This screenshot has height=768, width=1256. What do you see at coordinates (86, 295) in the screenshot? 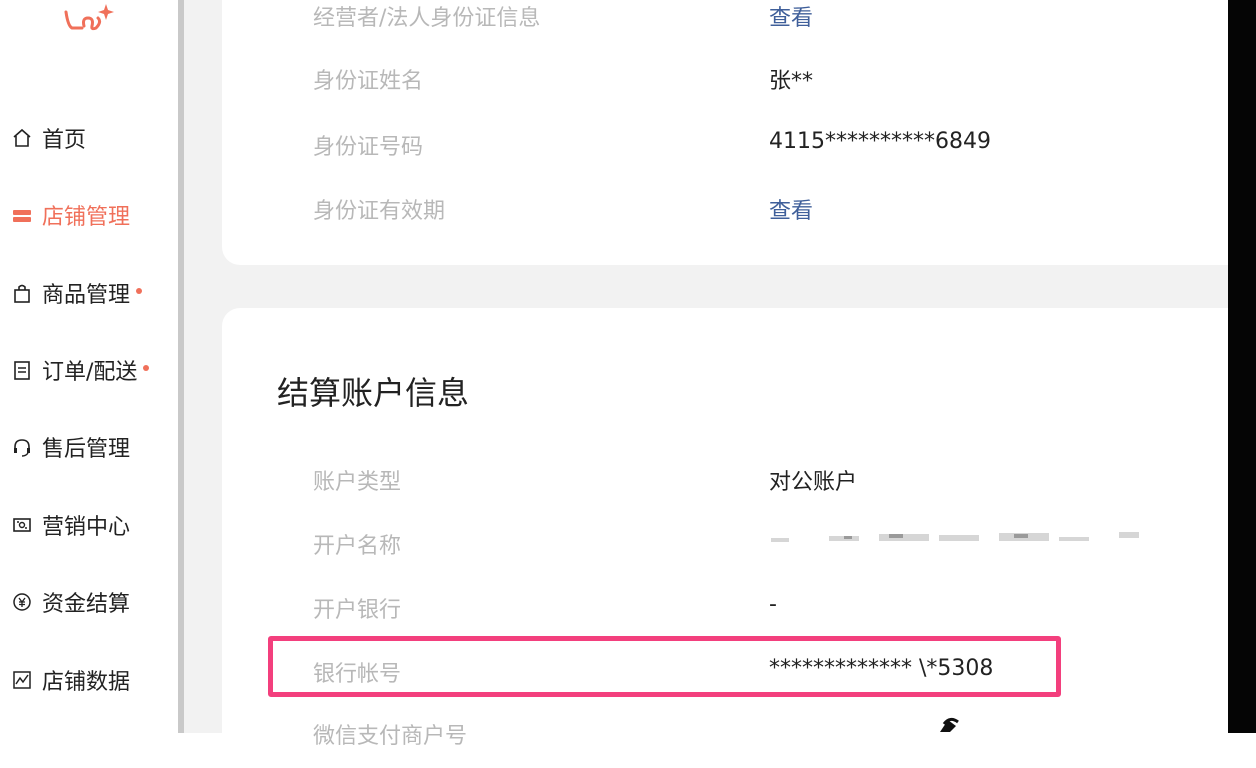
I see `sidebar-item-label: 商品管理` at bounding box center [86, 295].